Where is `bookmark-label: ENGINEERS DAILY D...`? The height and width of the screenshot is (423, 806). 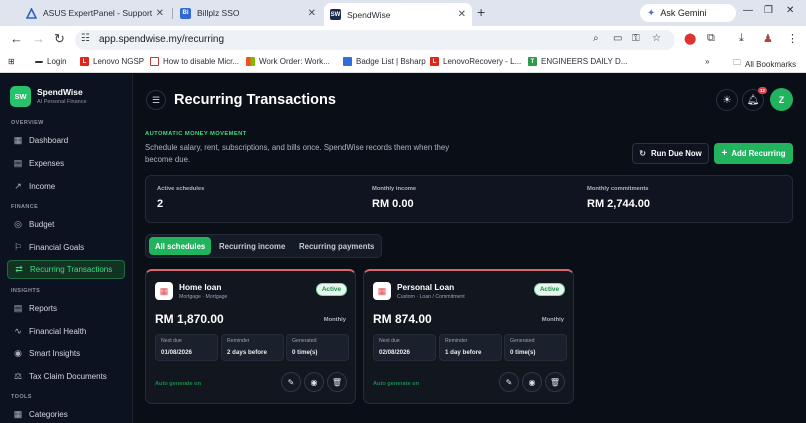
bookmark-label: ENGINEERS DAILY D... is located at coordinates (584, 61).